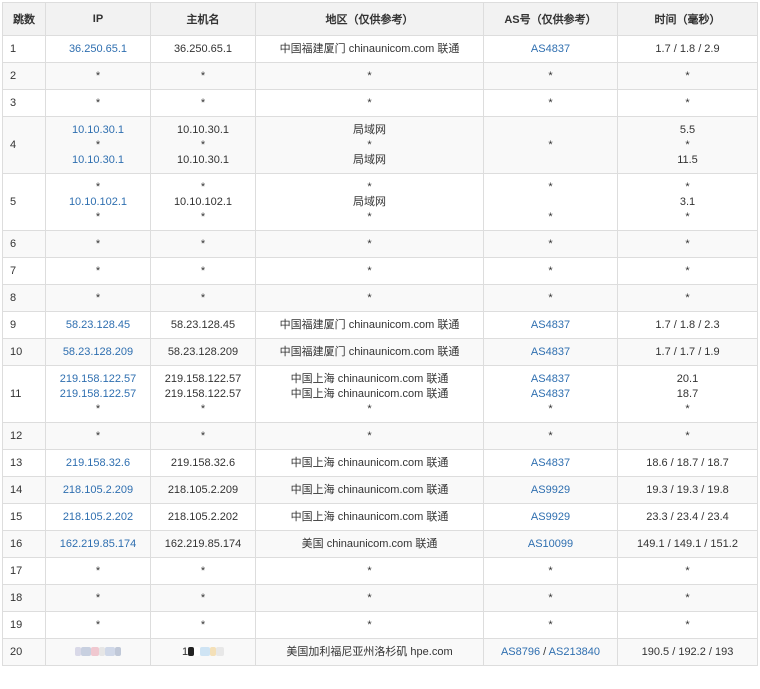 Image resolution: width=760 pixels, height=689 pixels. I want to click on hop-cell: 6, so click(24, 244).